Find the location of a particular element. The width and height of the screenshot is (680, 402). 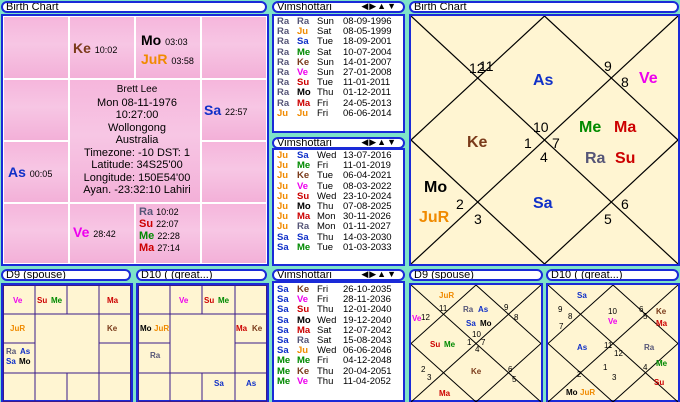

d10n-ra: Ra is located at coordinates (649, 347).